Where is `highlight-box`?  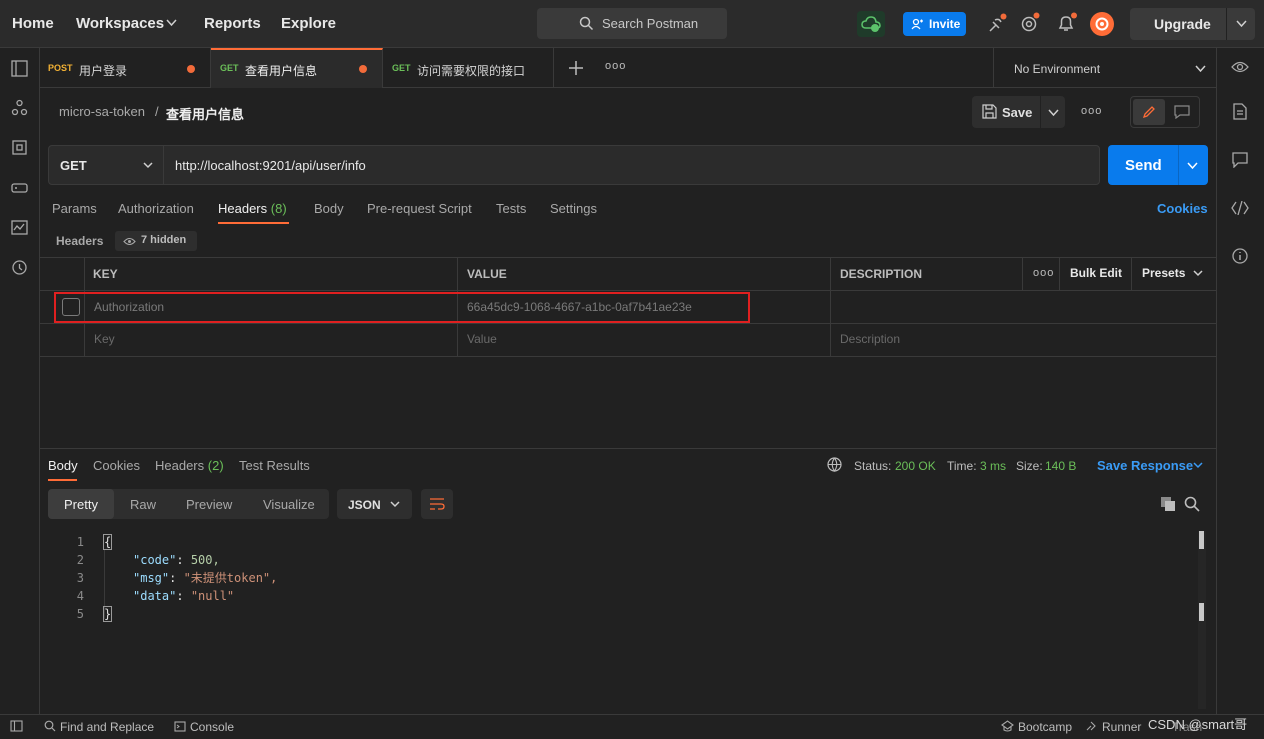
highlight-box is located at coordinates (402, 307).